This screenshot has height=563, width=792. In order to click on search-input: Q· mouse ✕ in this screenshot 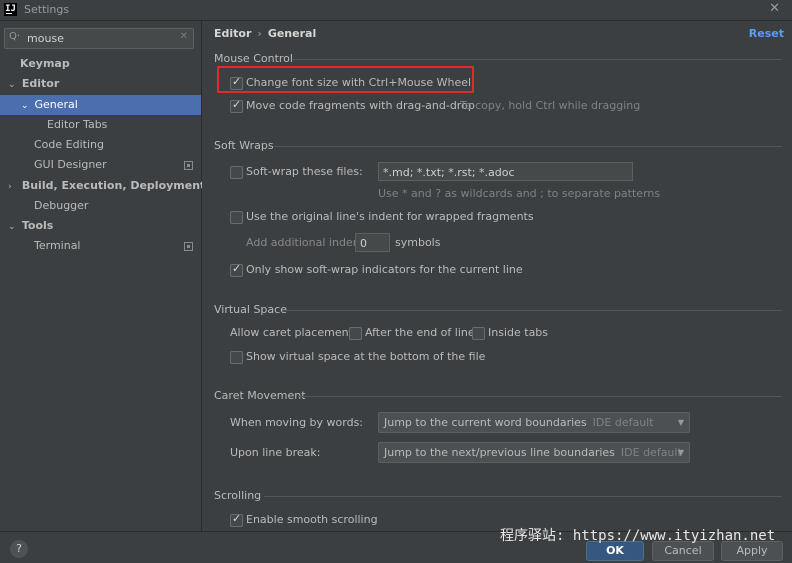, I will do `click(99, 38)`.